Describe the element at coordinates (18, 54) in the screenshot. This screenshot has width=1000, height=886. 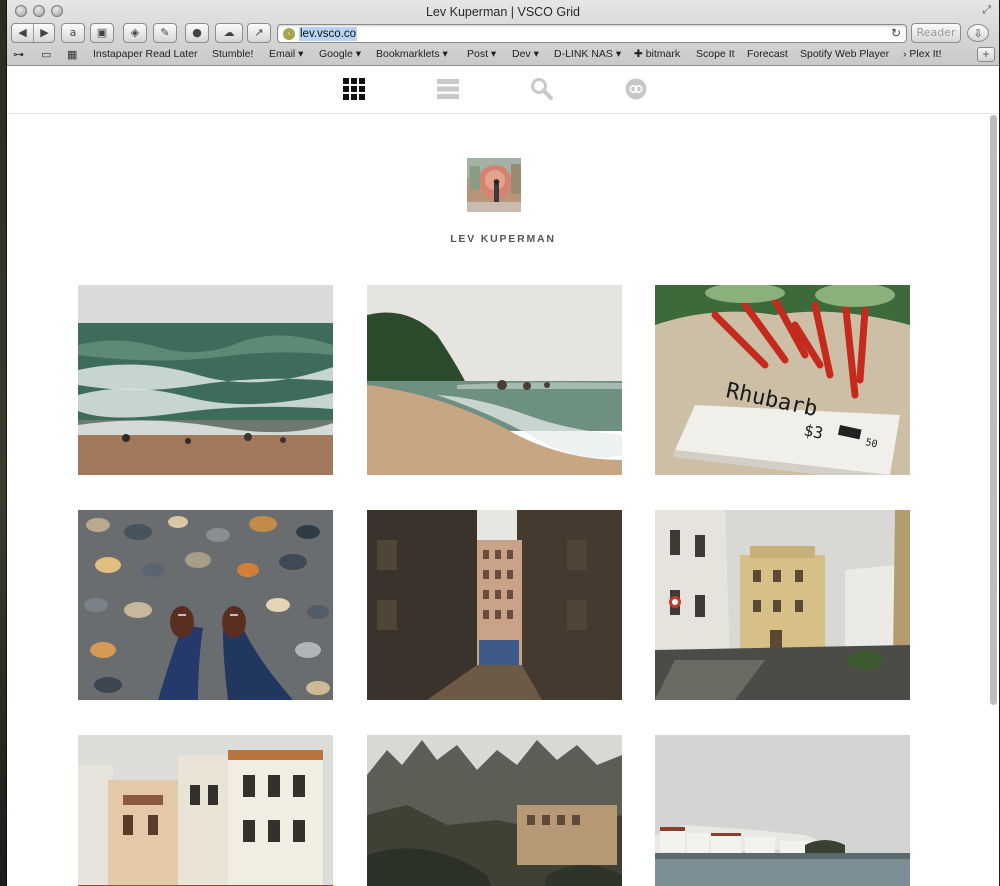
I see `reading-glasses-icon: ⊶` at that location.